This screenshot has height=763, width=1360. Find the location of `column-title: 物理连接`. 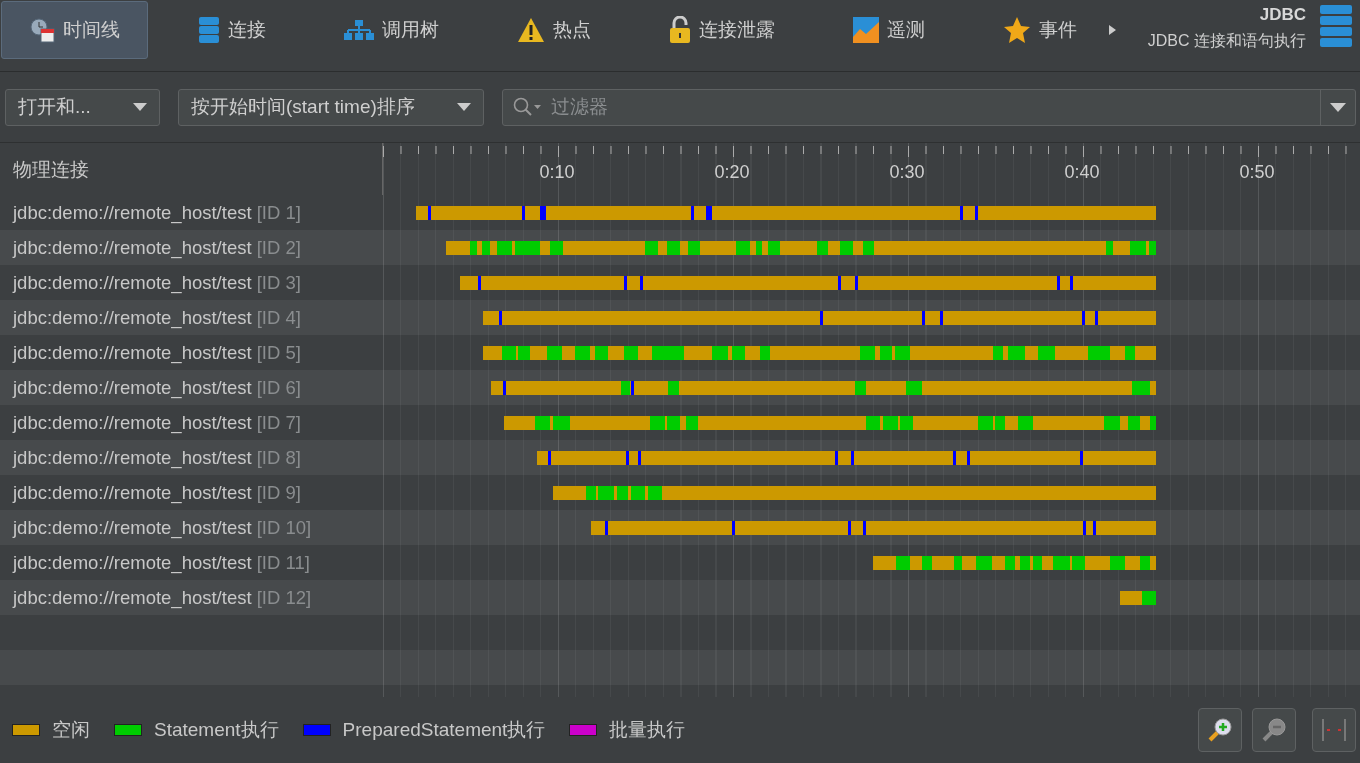

column-title: 物理连接 is located at coordinates (51, 170).